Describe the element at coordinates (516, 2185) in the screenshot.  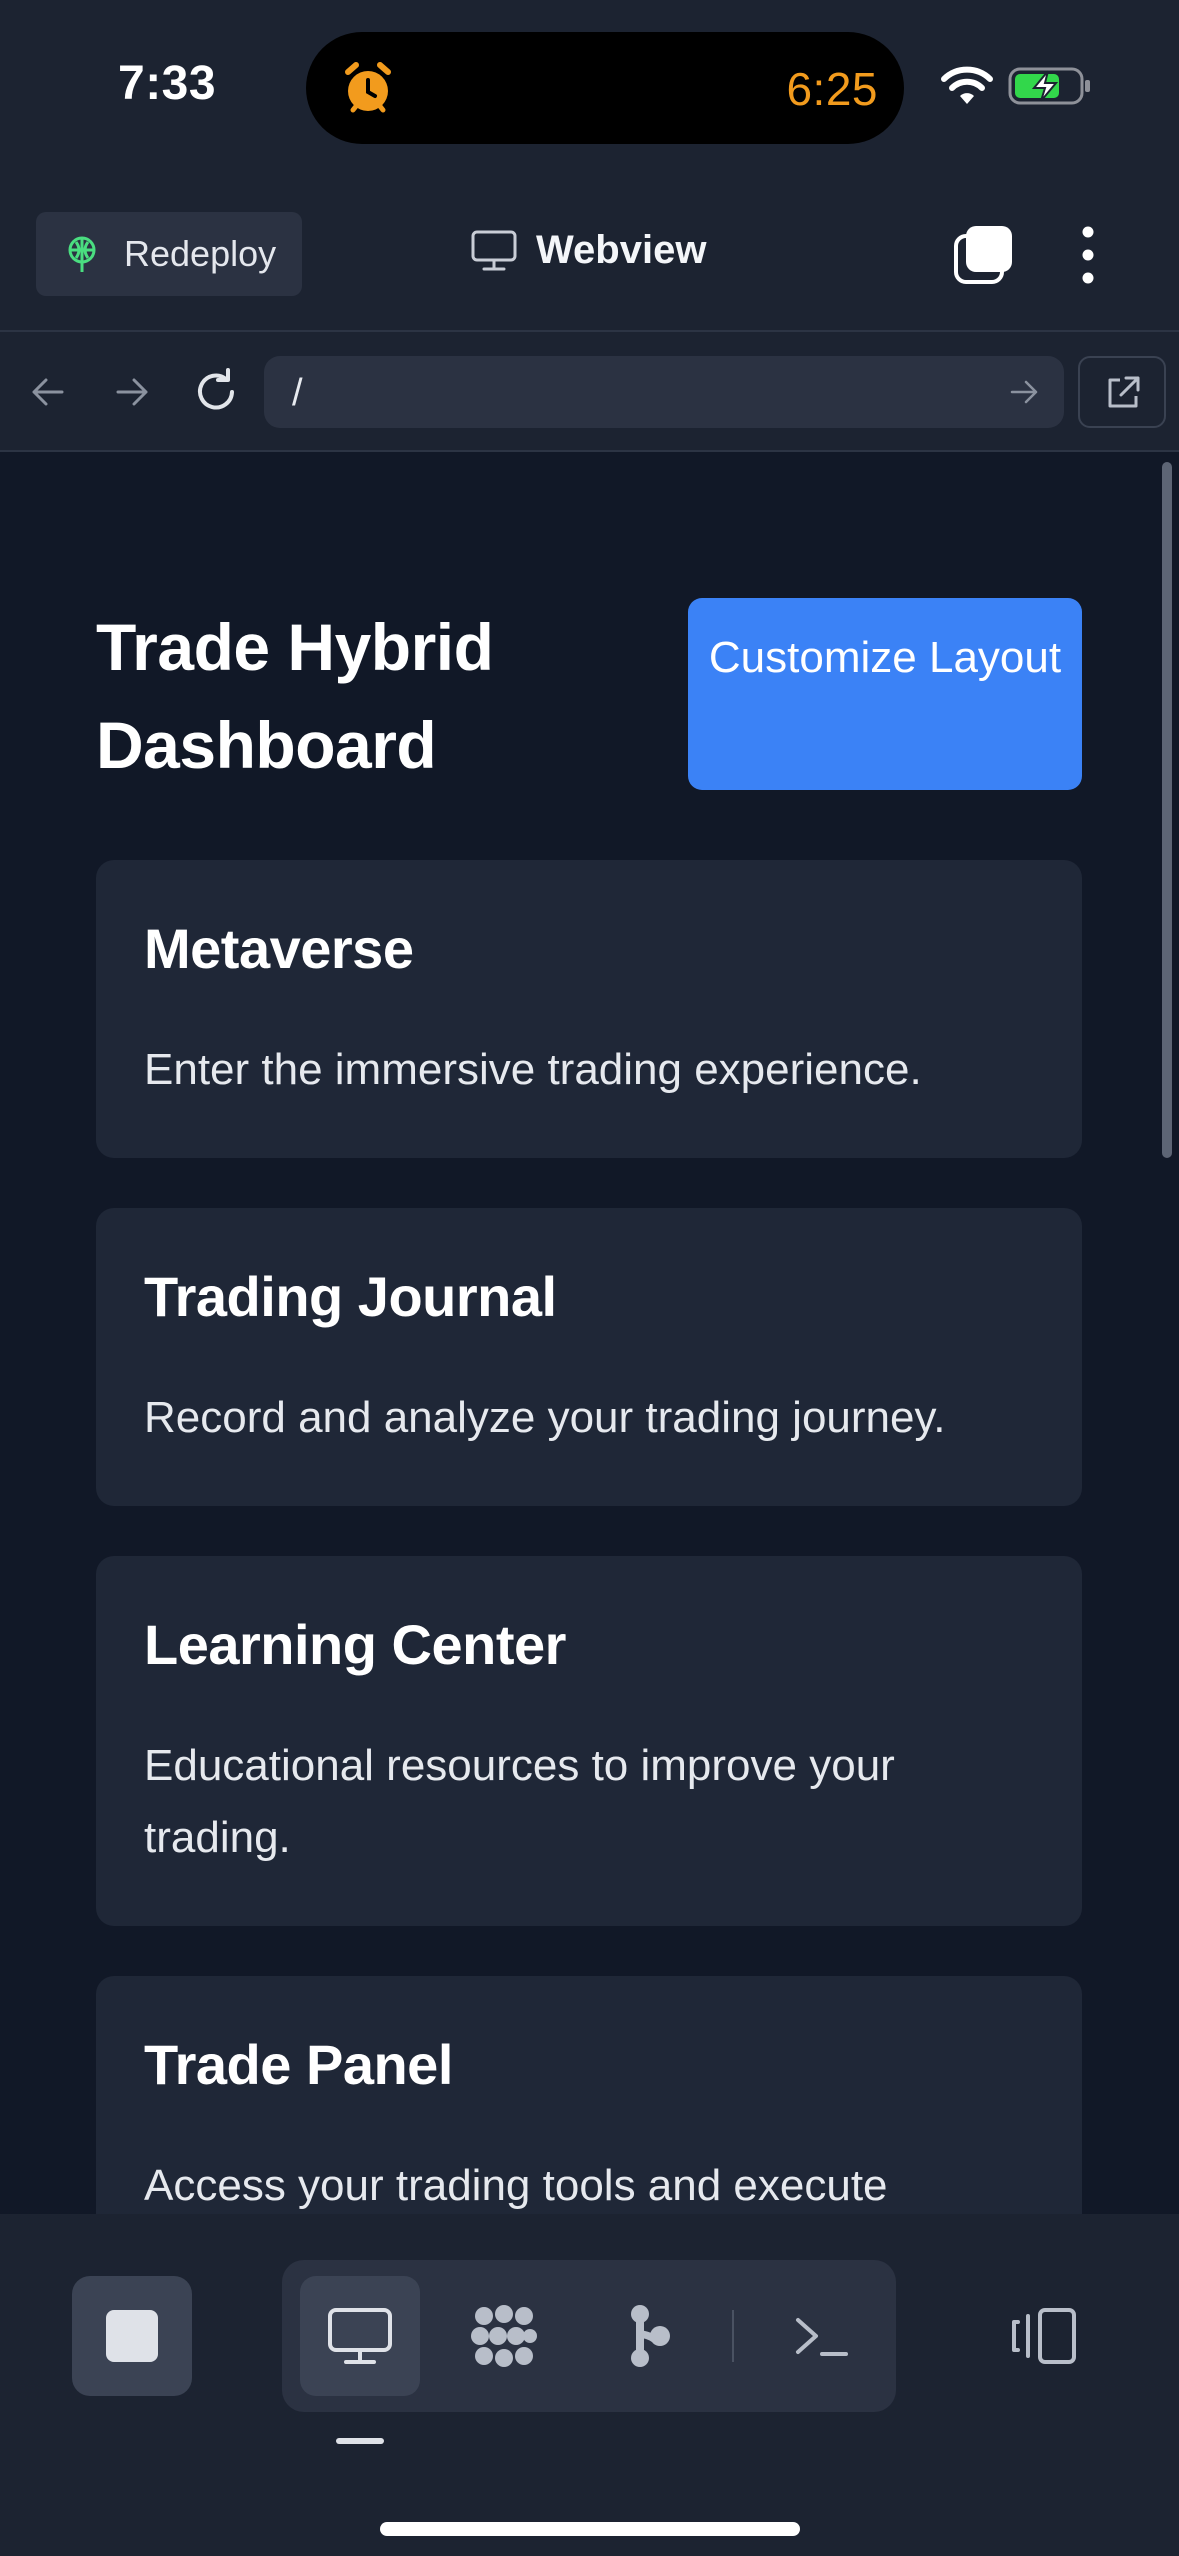
I see `card-description: Access your trading tools and execute` at that location.